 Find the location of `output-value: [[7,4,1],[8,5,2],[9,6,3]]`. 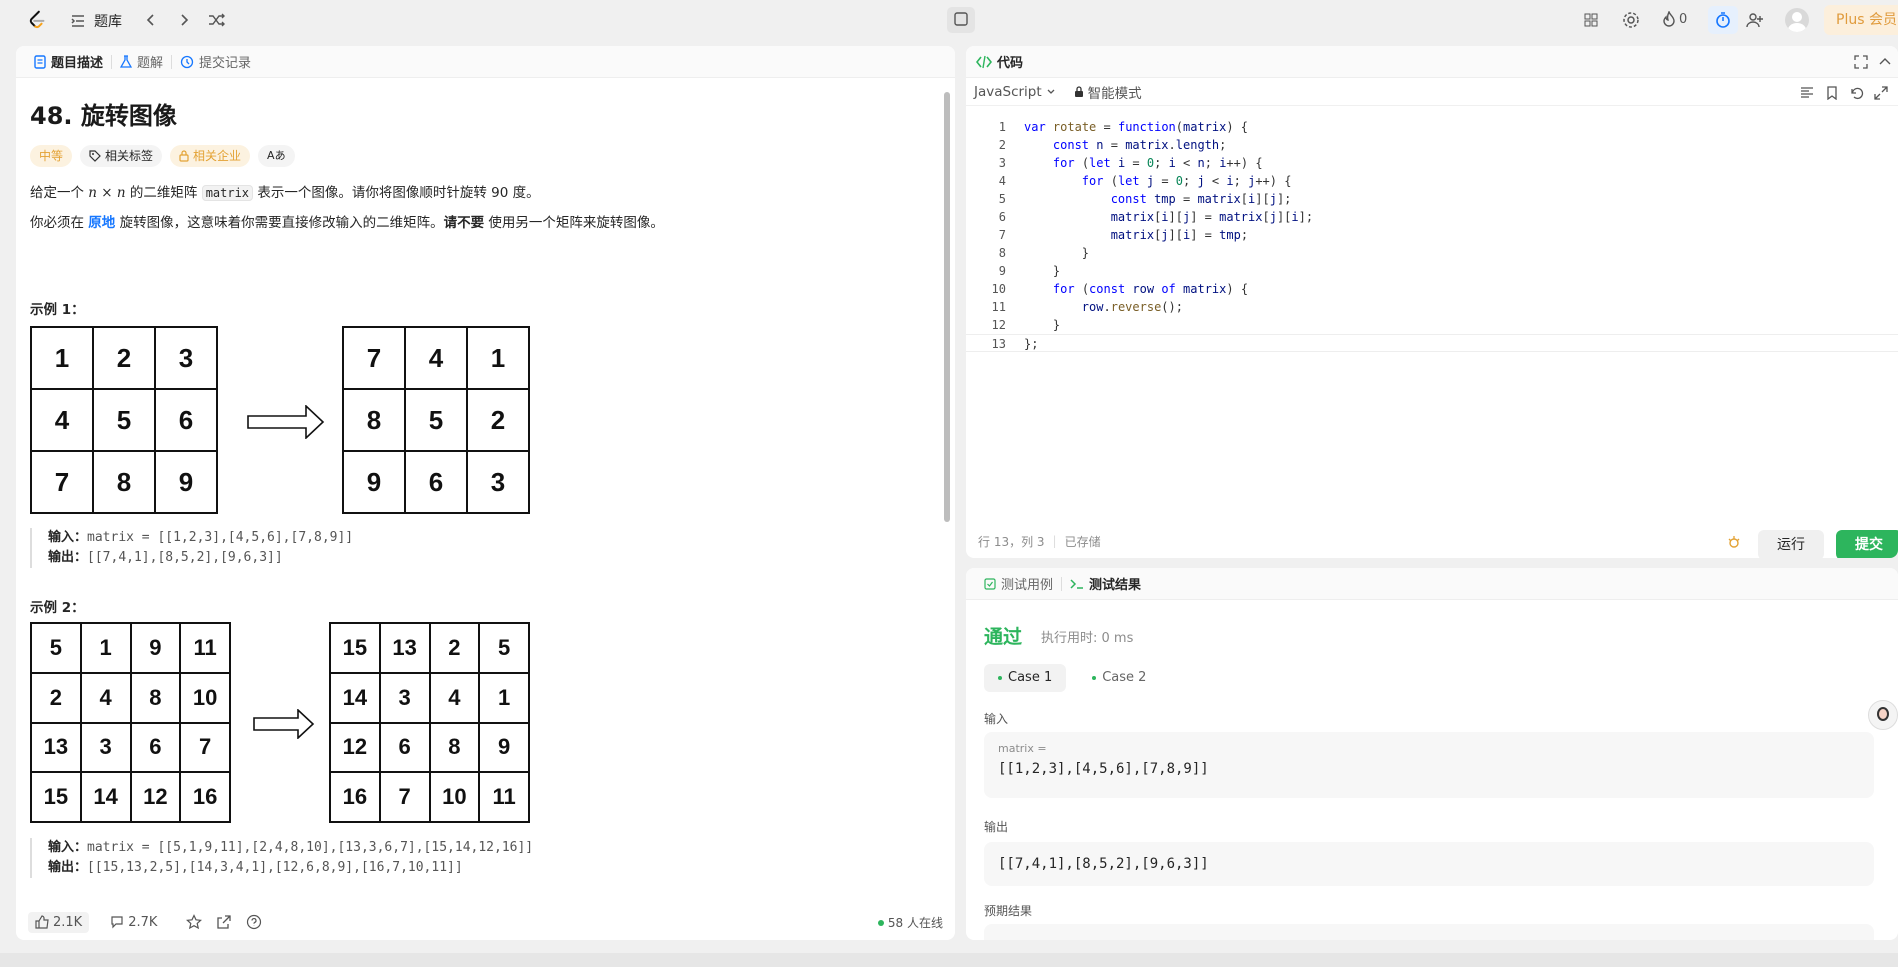

output-value: [[7,4,1],[8,5,2],[9,6,3]] is located at coordinates (185, 557).